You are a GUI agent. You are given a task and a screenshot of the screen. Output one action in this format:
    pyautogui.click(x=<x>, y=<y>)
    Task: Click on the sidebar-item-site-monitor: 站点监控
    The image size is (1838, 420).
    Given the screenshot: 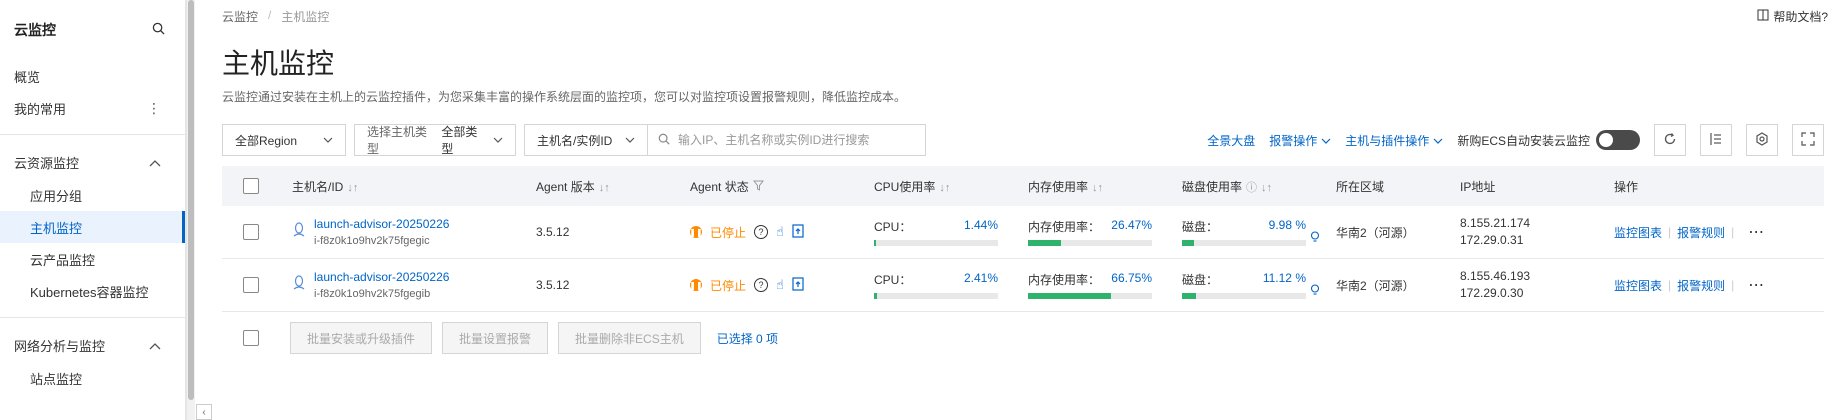 What is the action you would take?
    pyautogui.click(x=92, y=378)
    